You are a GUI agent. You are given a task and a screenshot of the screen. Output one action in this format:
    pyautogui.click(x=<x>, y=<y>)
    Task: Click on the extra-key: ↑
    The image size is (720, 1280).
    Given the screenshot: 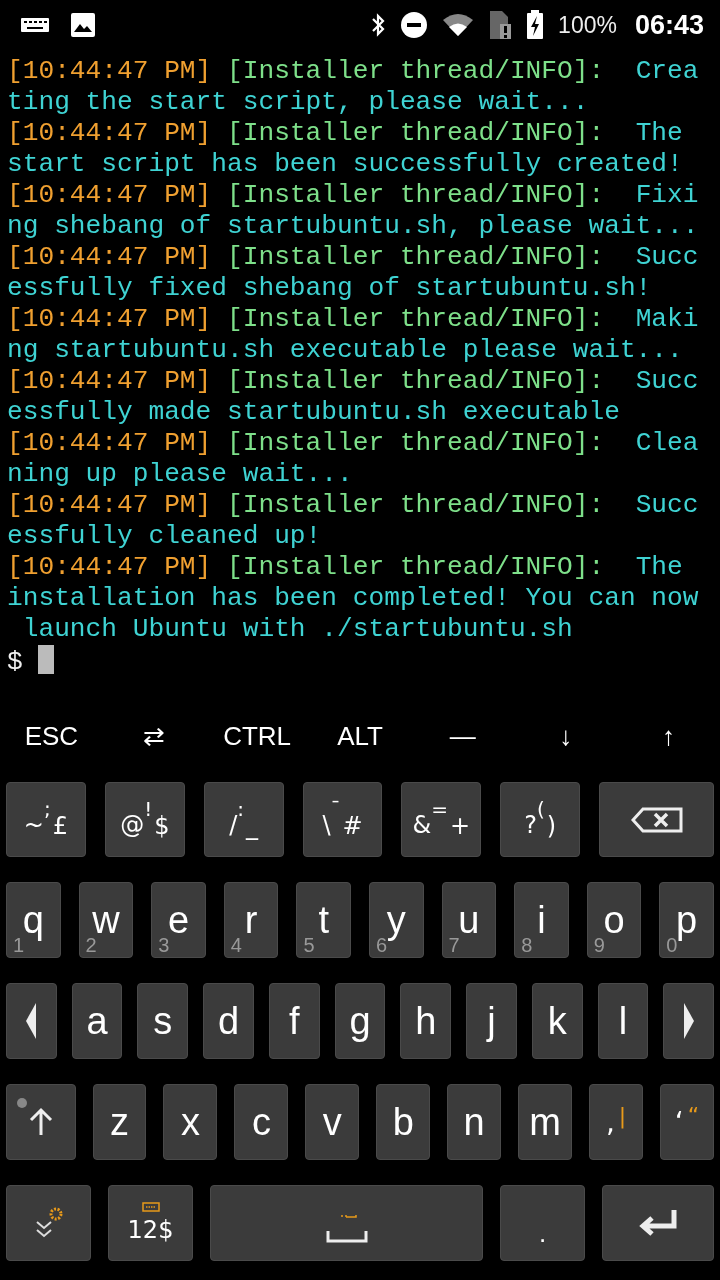 What is the action you would take?
    pyautogui.click(x=668, y=736)
    